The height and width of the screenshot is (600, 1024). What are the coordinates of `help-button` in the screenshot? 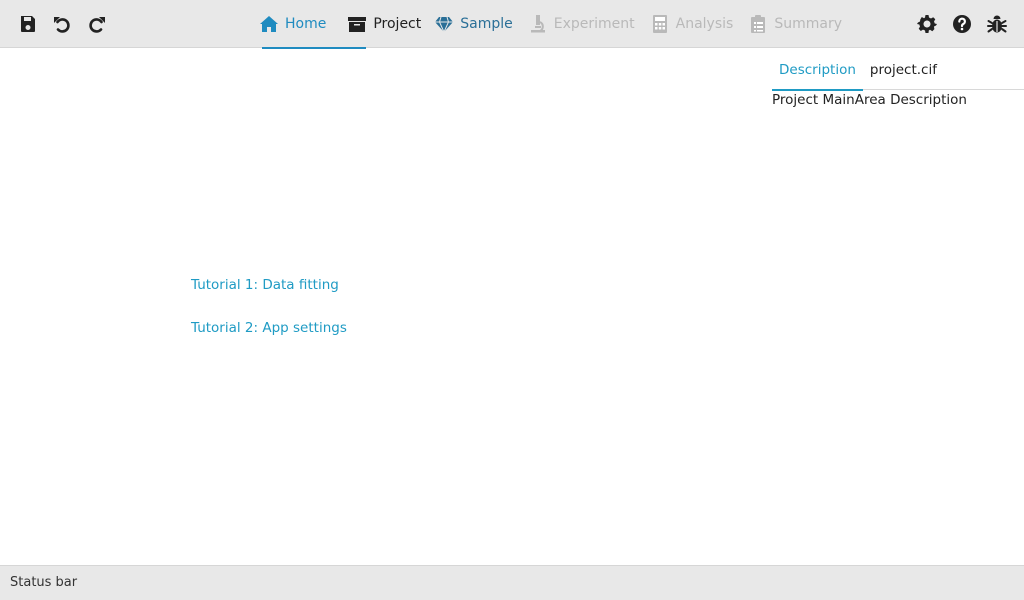 It's located at (962, 24).